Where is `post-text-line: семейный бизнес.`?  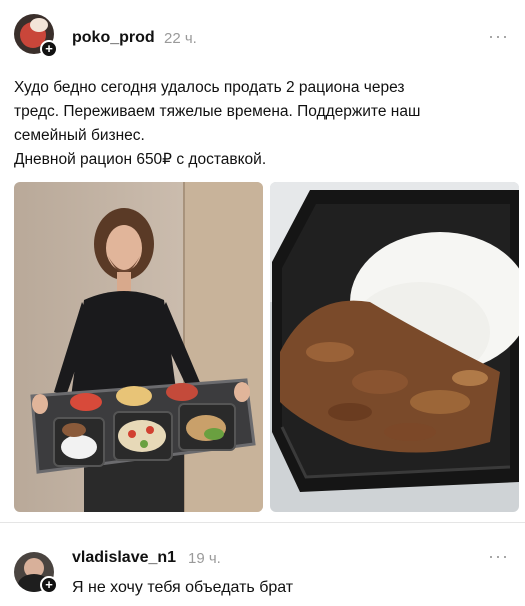 post-text-line: семейный бизнес. is located at coordinates (79, 135).